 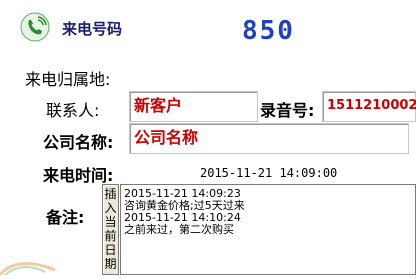 I want to click on company-label: 公司名称:, so click(x=78, y=142).